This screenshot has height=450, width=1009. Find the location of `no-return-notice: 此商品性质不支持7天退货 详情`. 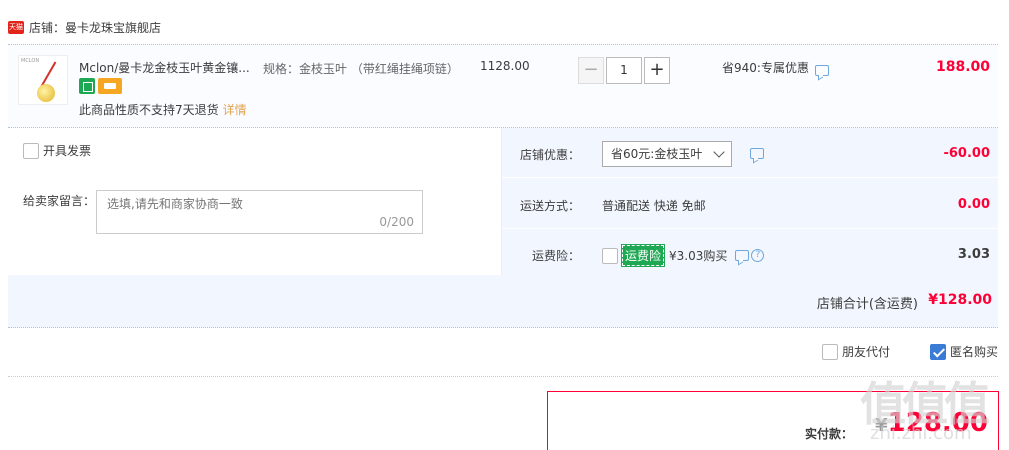

no-return-notice: 此商品性质不支持7天退货 详情 is located at coordinates (163, 109).